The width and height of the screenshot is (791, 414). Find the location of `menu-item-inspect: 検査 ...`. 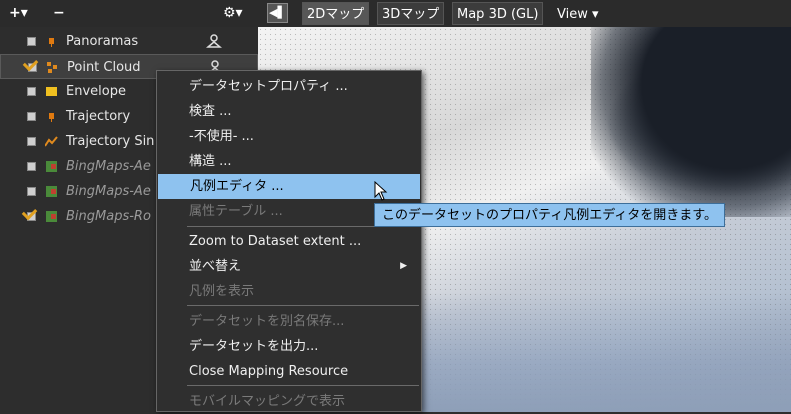

menu-item-inspect: 検査 ... is located at coordinates (289, 111).